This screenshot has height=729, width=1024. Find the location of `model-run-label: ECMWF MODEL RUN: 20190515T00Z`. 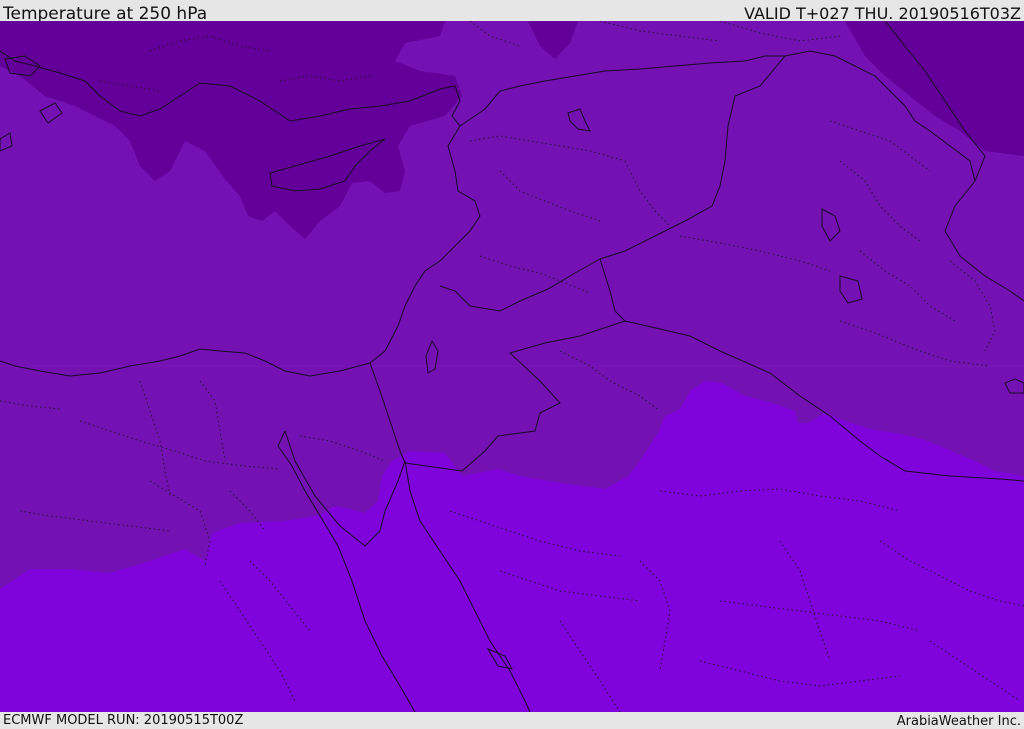

model-run-label: ECMWF MODEL RUN: 20190515T00Z is located at coordinates (123, 720).